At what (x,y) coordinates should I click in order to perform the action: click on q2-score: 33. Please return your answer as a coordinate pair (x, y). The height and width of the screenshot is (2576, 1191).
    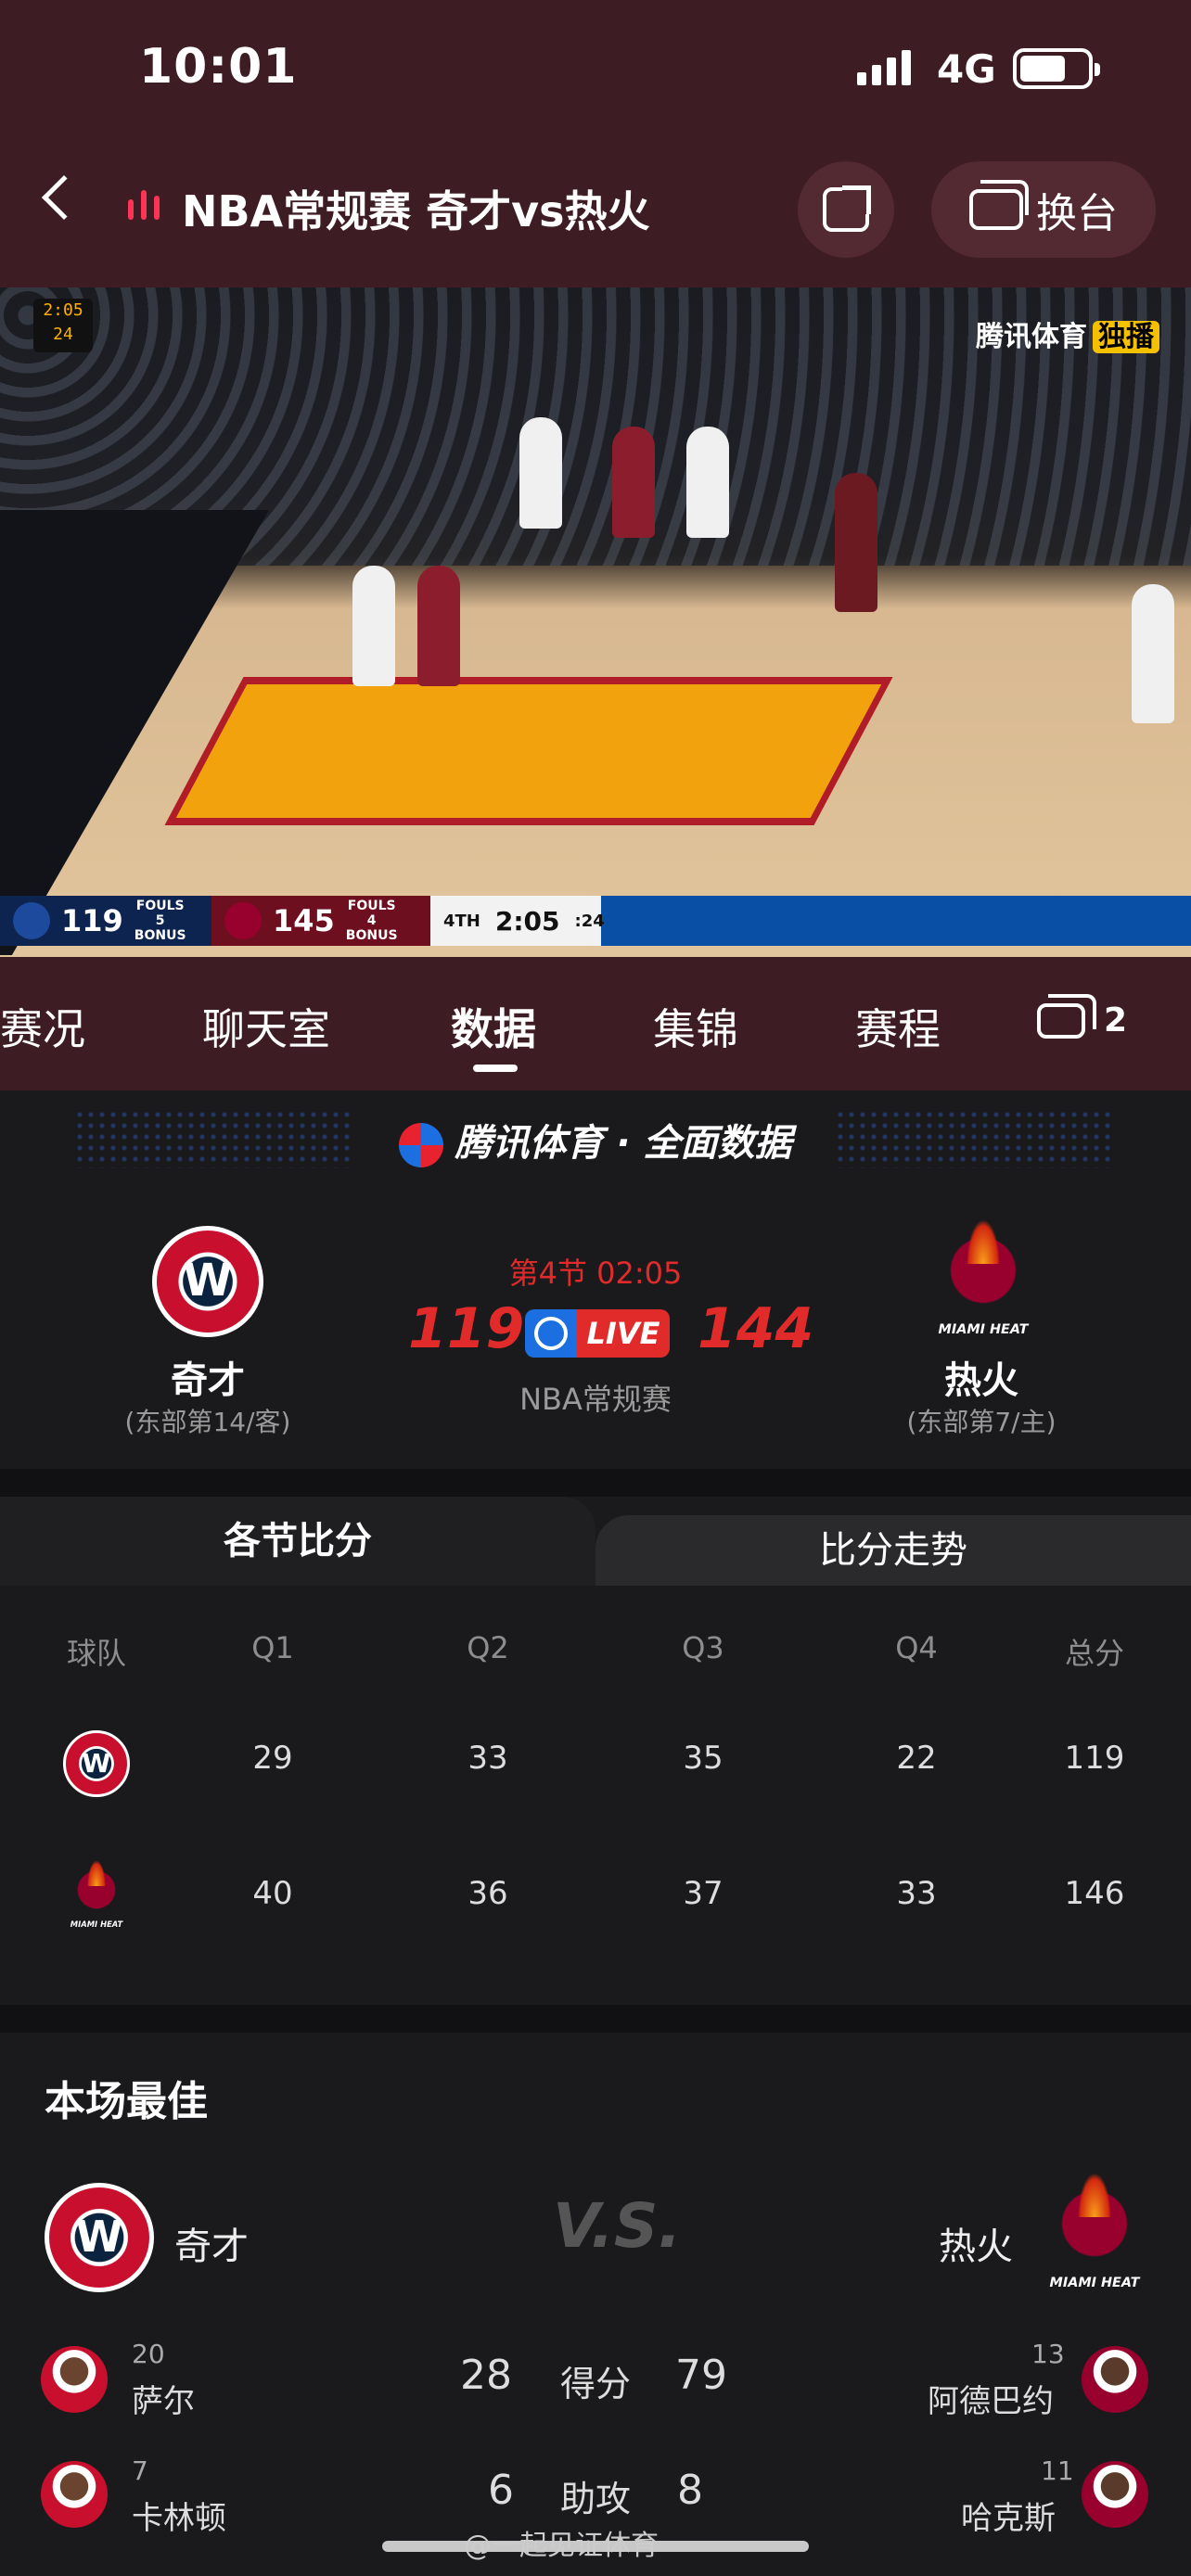
    Looking at the image, I should click on (488, 1759).